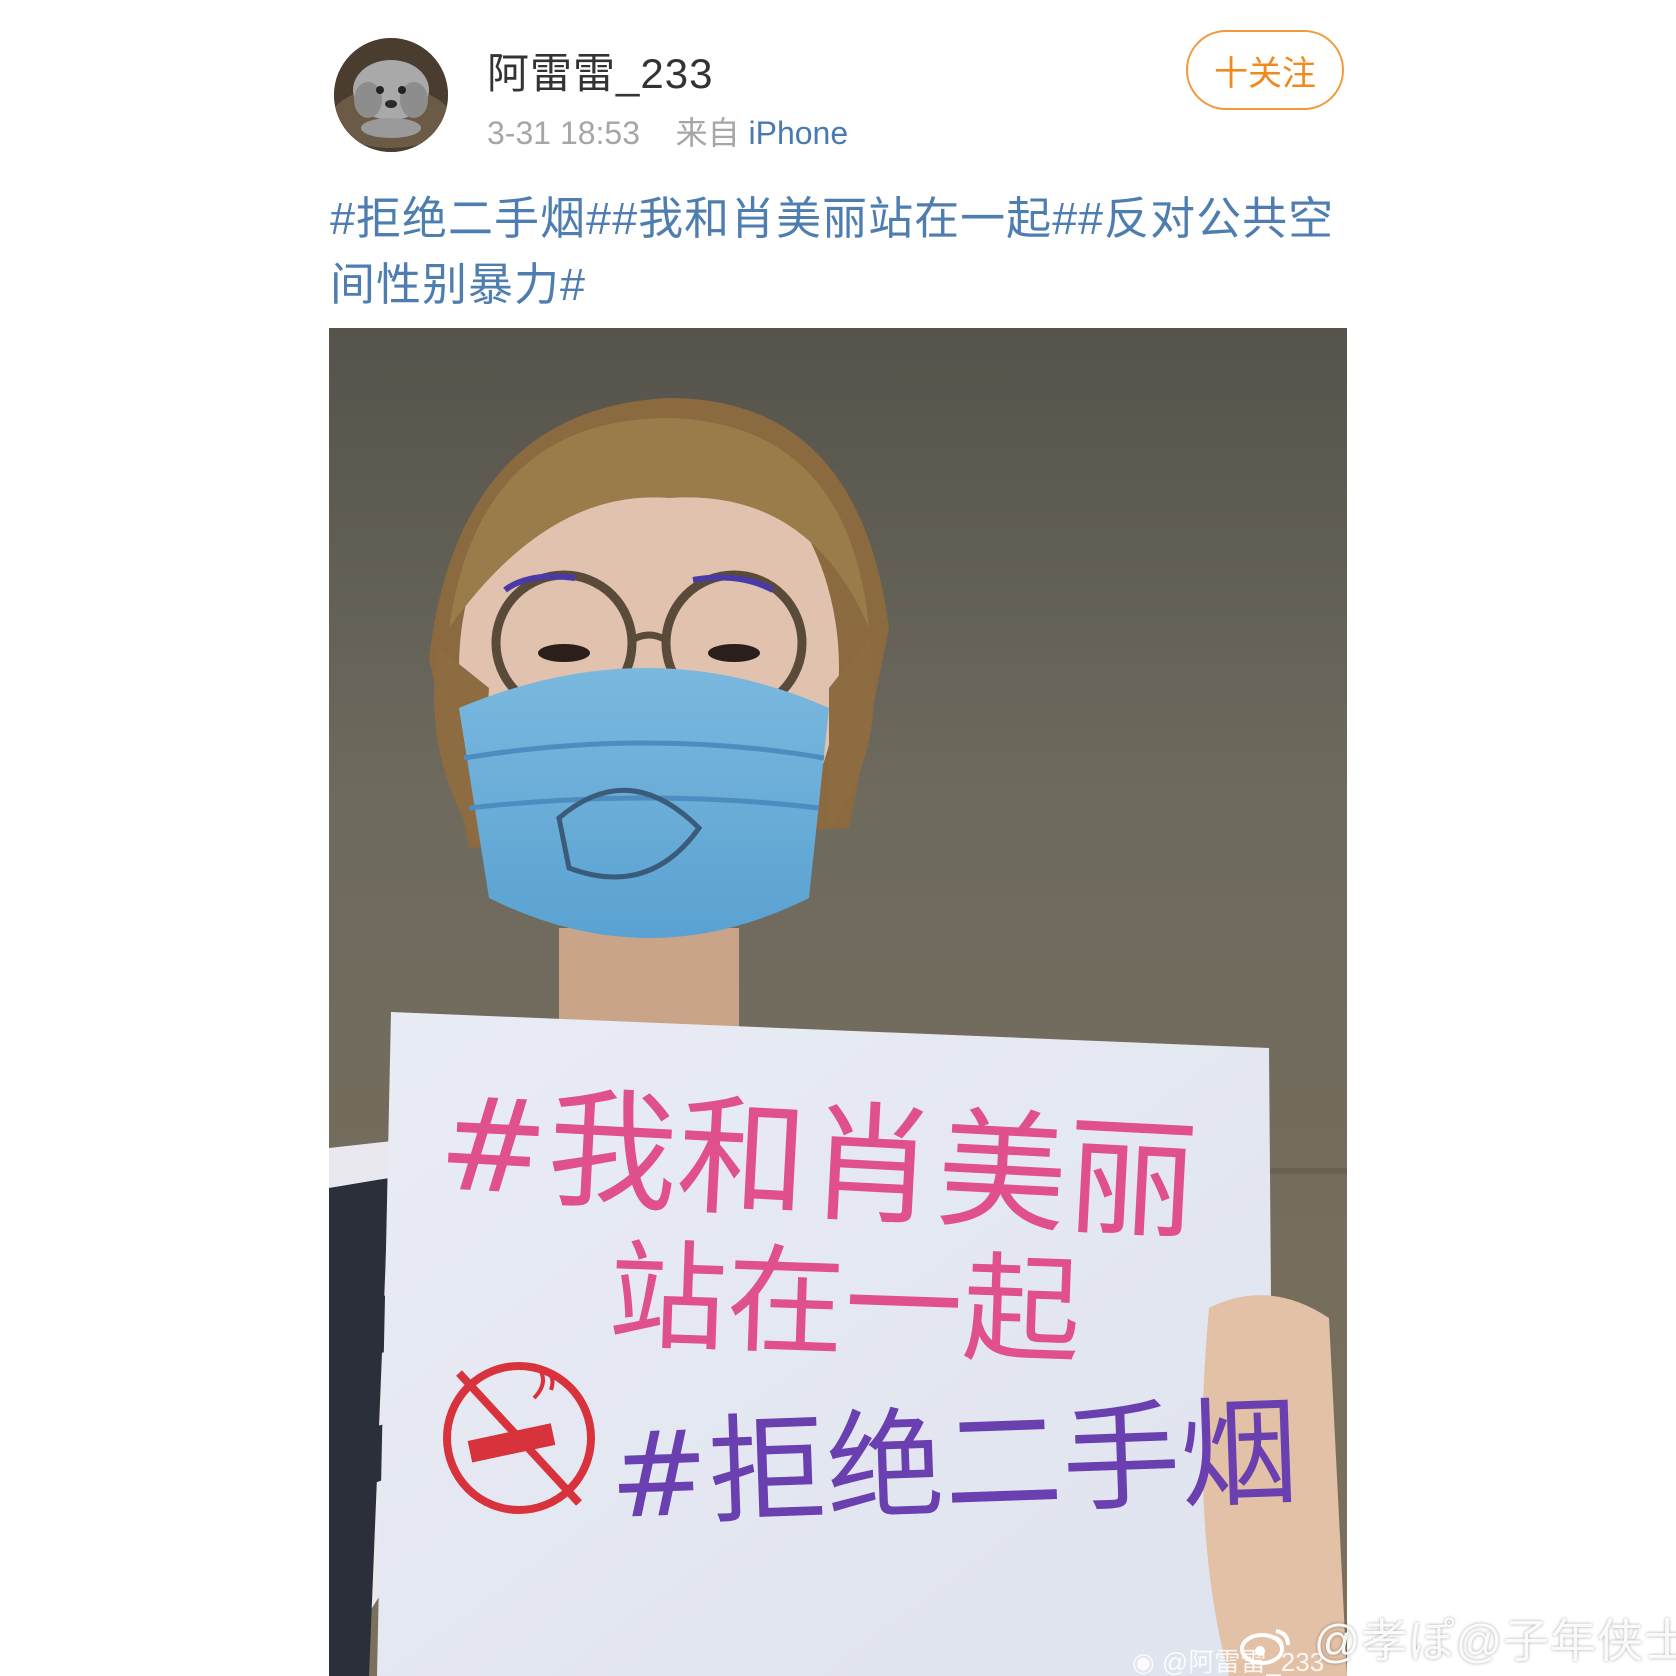 Image resolution: width=1676 pixels, height=1676 pixels. I want to click on post-timestamp: 3-31 18:53, so click(564, 133).